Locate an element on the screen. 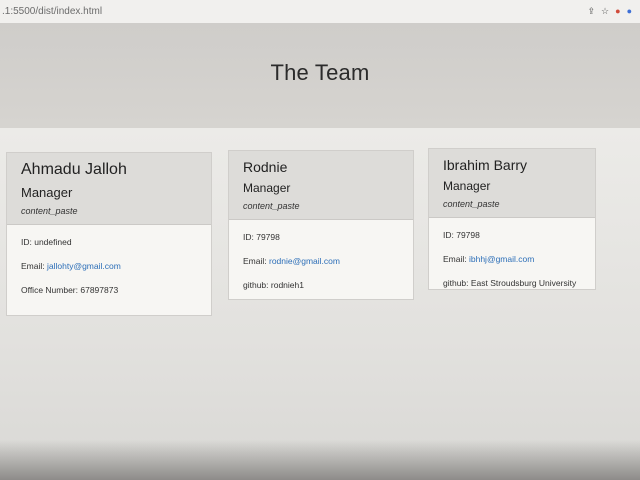  card-header: Rodnie Manager content_paste is located at coordinates (321, 185).